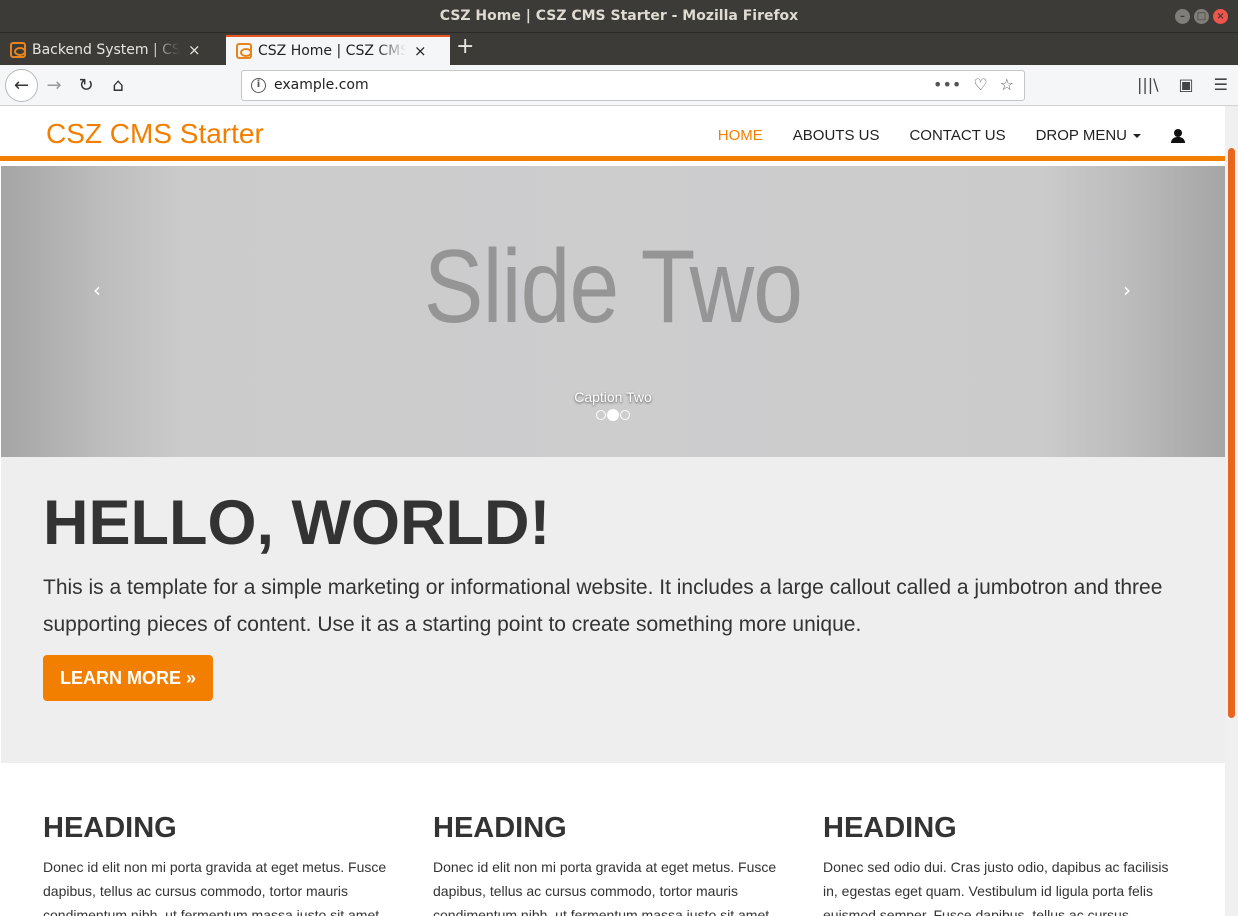 The width and height of the screenshot is (1238, 916). I want to click on navigation-toolbar: ← → ↻ ⌂ i example.com ••• ♡ ☆ |||\ ▣ ☰, so click(619, 85).